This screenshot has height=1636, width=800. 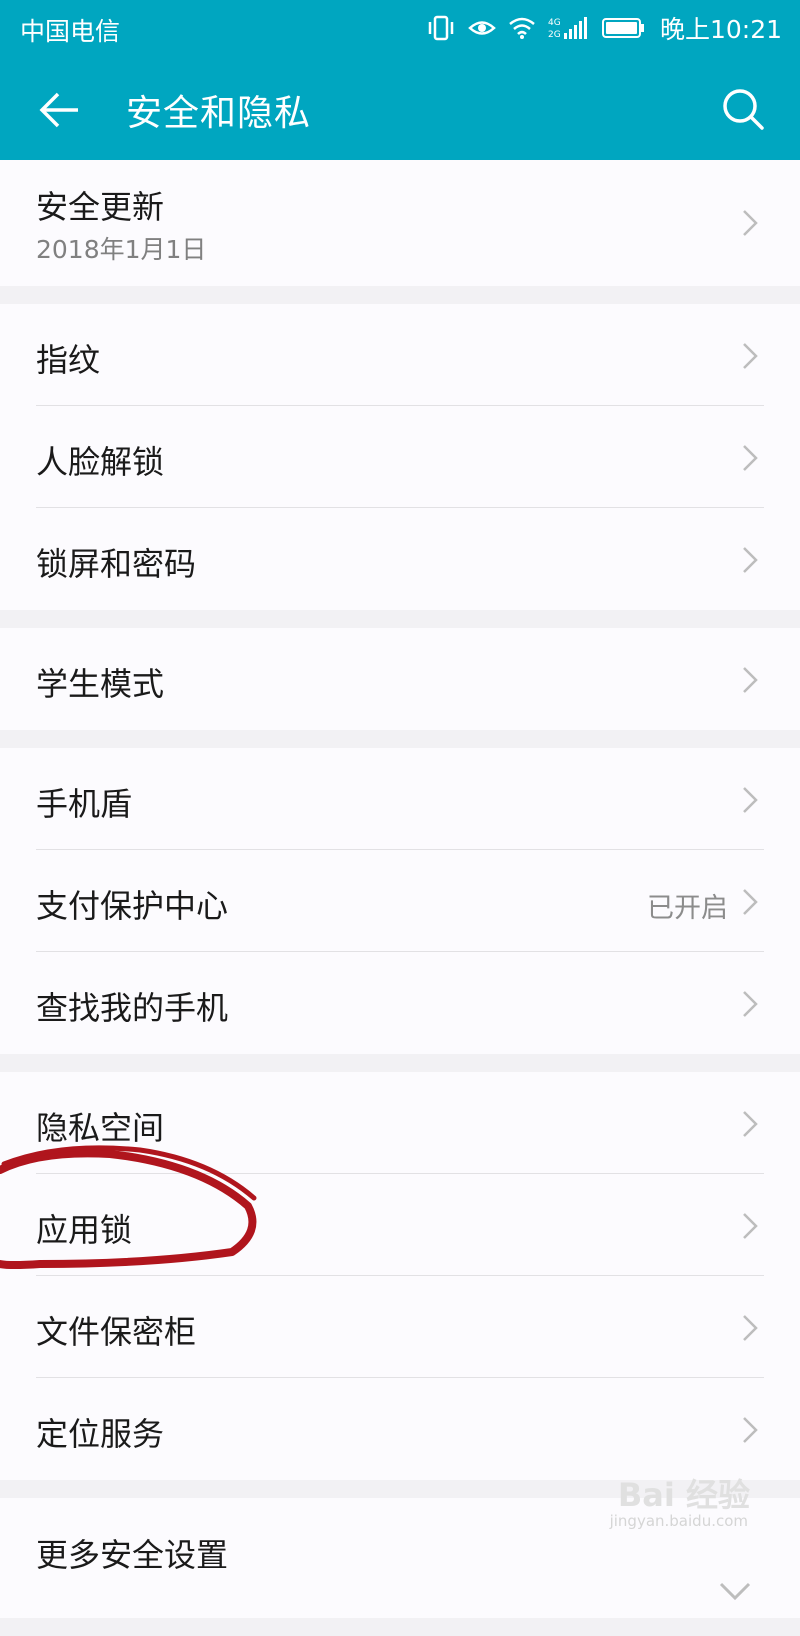 I want to click on item-label: 手机盾, so click(x=84, y=804).